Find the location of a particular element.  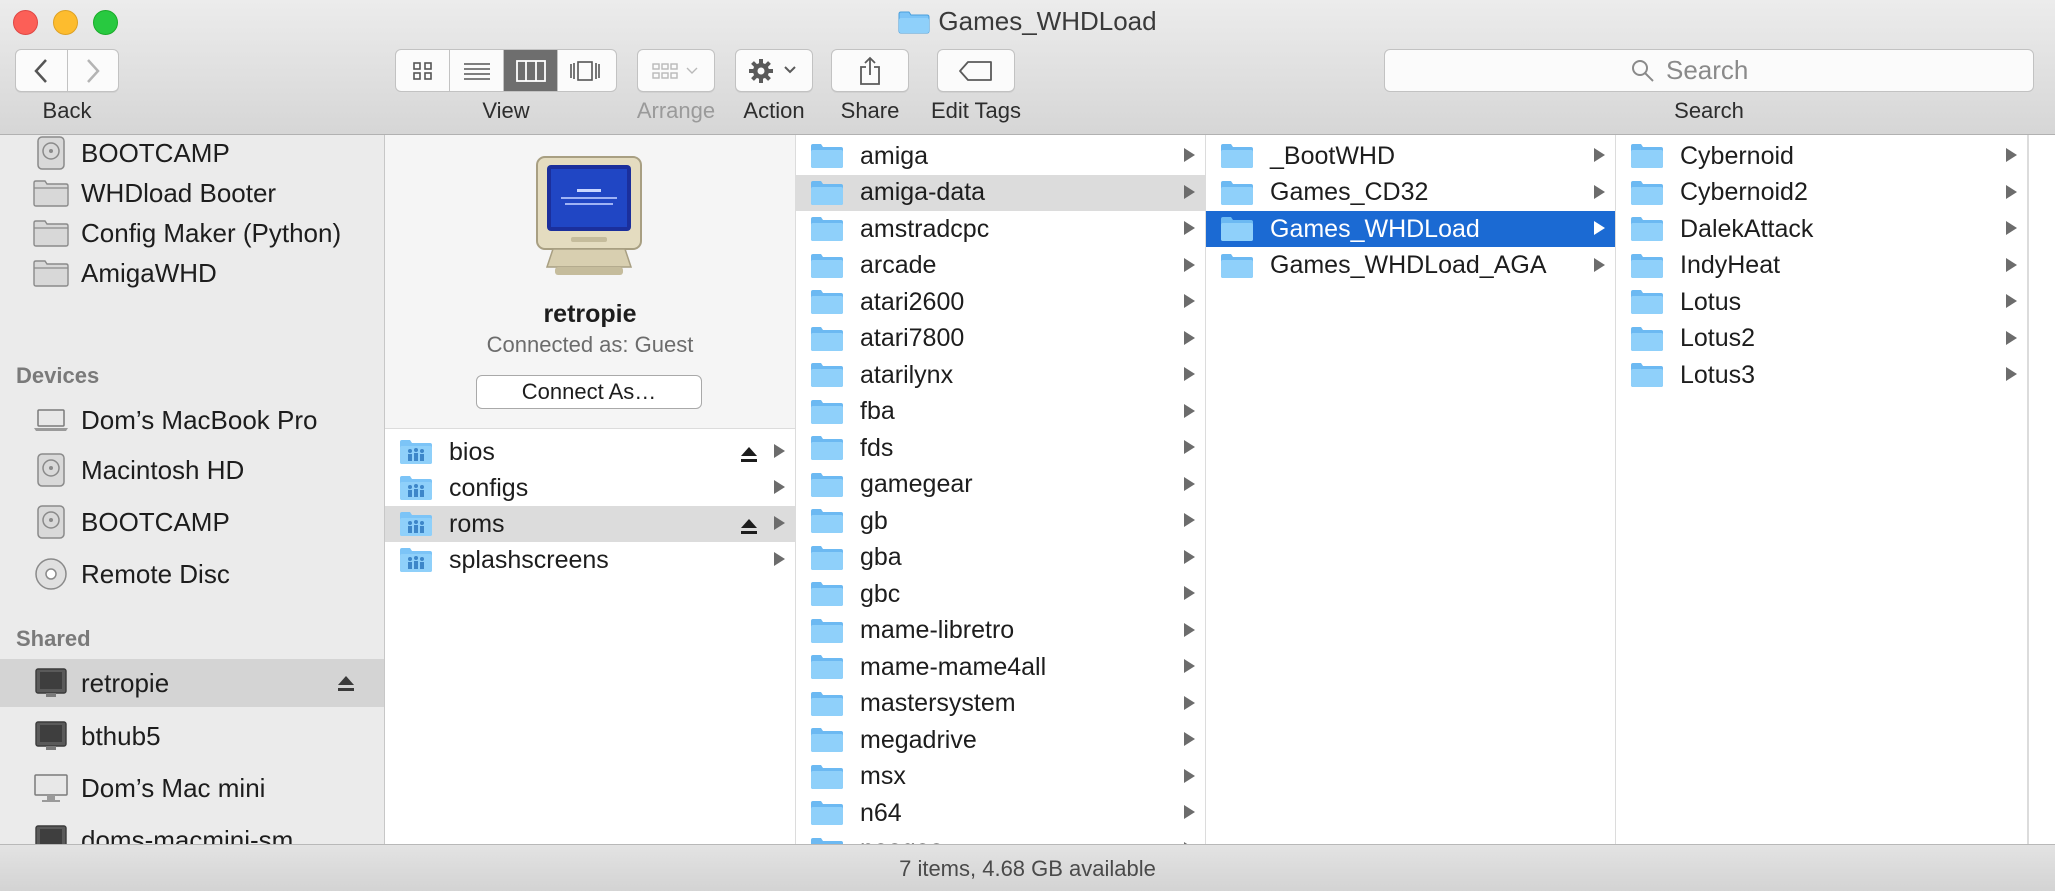

share-row-roms: roms is located at coordinates (590, 524).